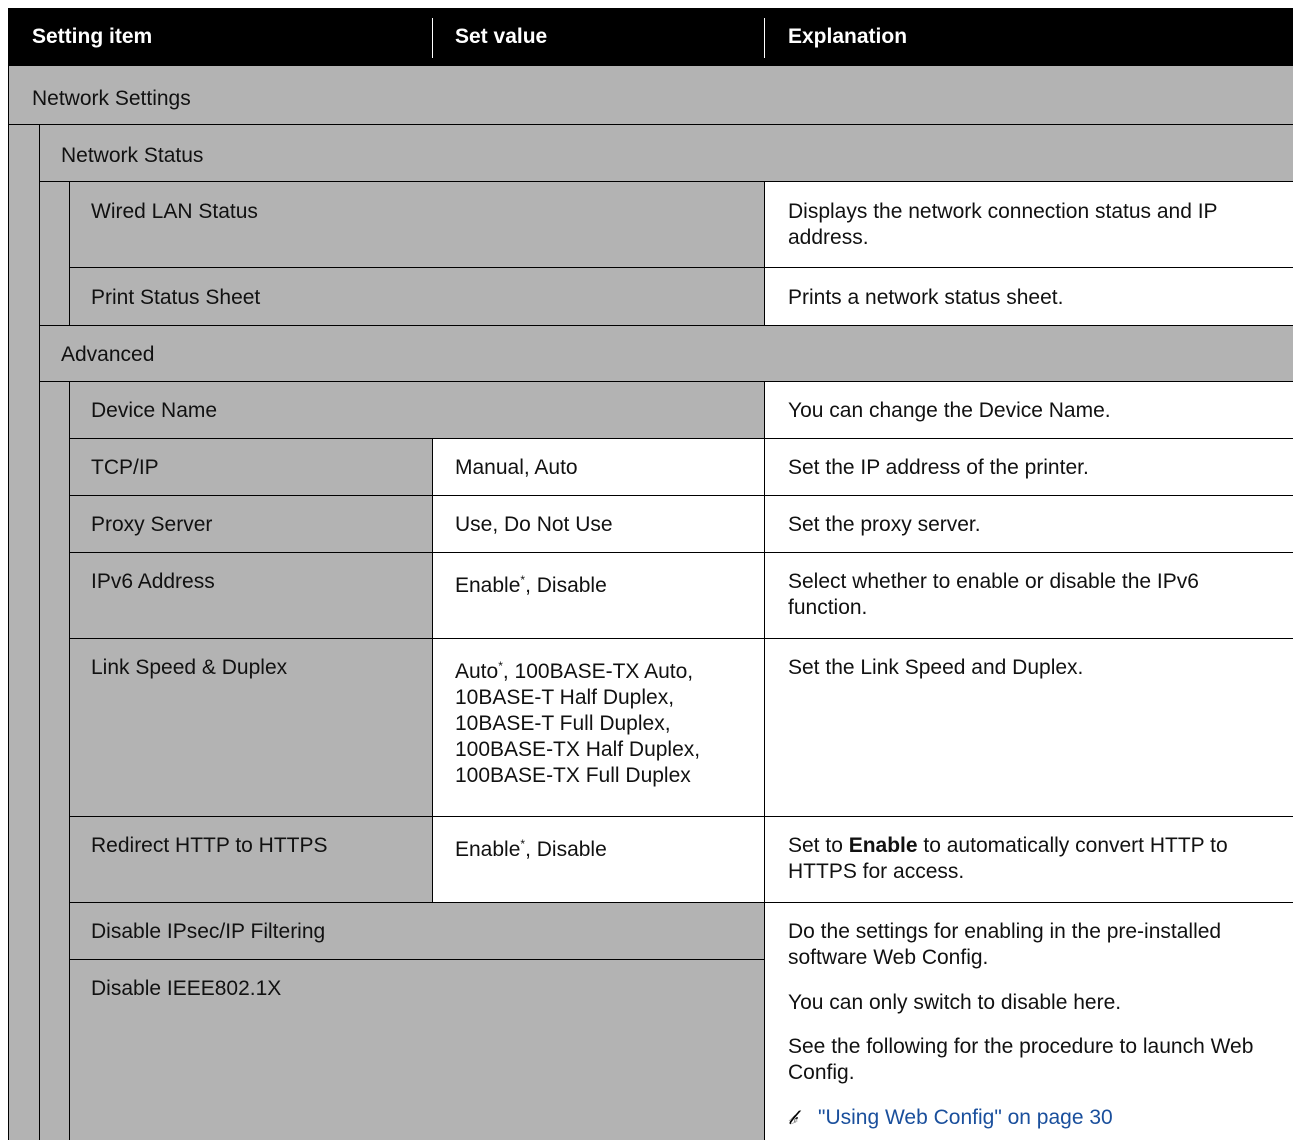  What do you see at coordinates (516, 467) in the screenshot?
I see `value-tcpip: Manual, Auto` at bounding box center [516, 467].